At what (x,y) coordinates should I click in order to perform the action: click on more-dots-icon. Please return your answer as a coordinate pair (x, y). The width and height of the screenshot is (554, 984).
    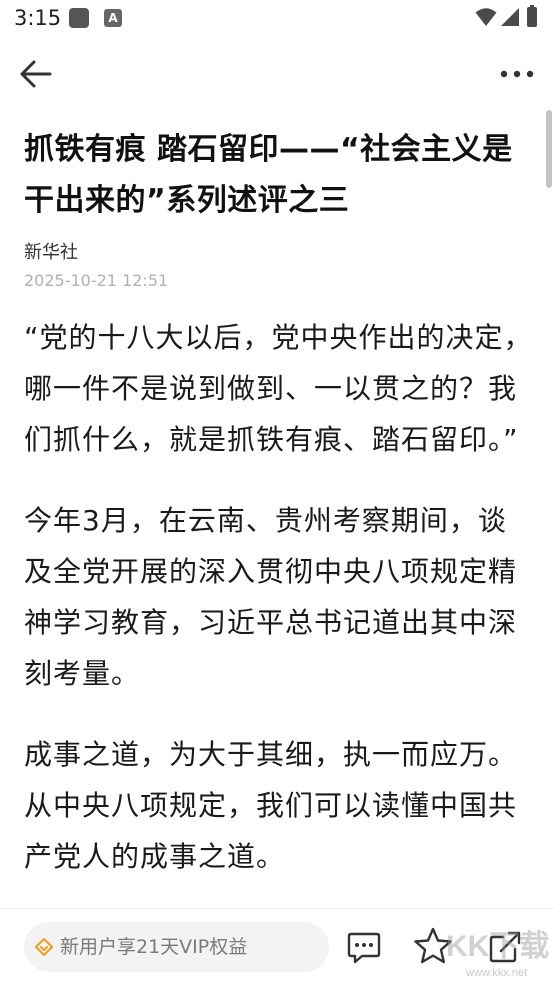
    Looking at the image, I should click on (517, 74).